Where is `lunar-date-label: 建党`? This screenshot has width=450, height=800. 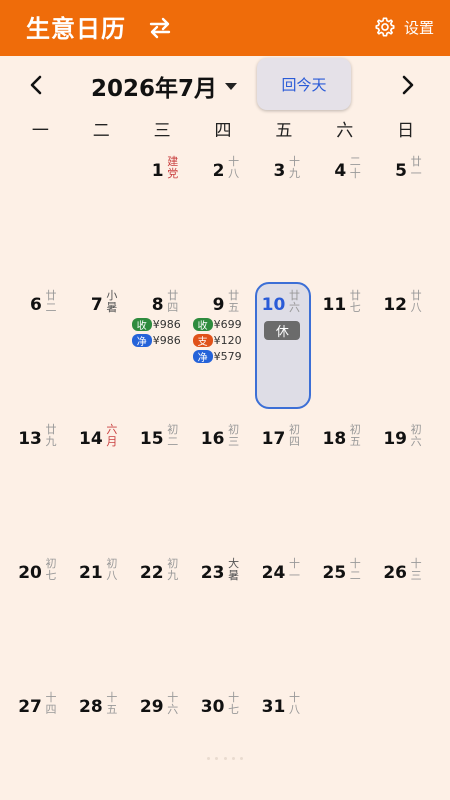
lunar-date-label: 建党 is located at coordinates (173, 167).